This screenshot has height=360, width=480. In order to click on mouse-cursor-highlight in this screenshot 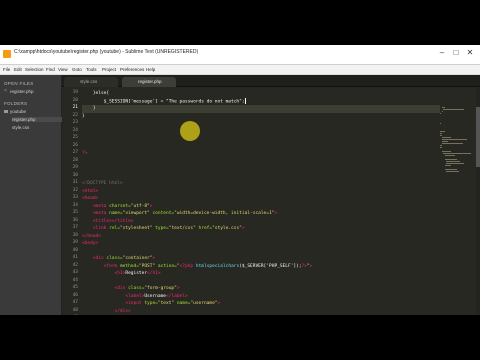, I will do `click(190, 131)`.